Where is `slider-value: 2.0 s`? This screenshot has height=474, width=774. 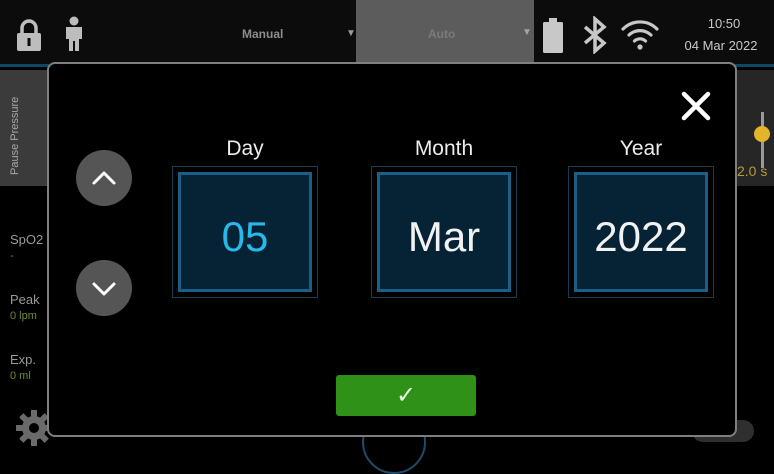 slider-value: 2.0 s is located at coordinates (752, 171).